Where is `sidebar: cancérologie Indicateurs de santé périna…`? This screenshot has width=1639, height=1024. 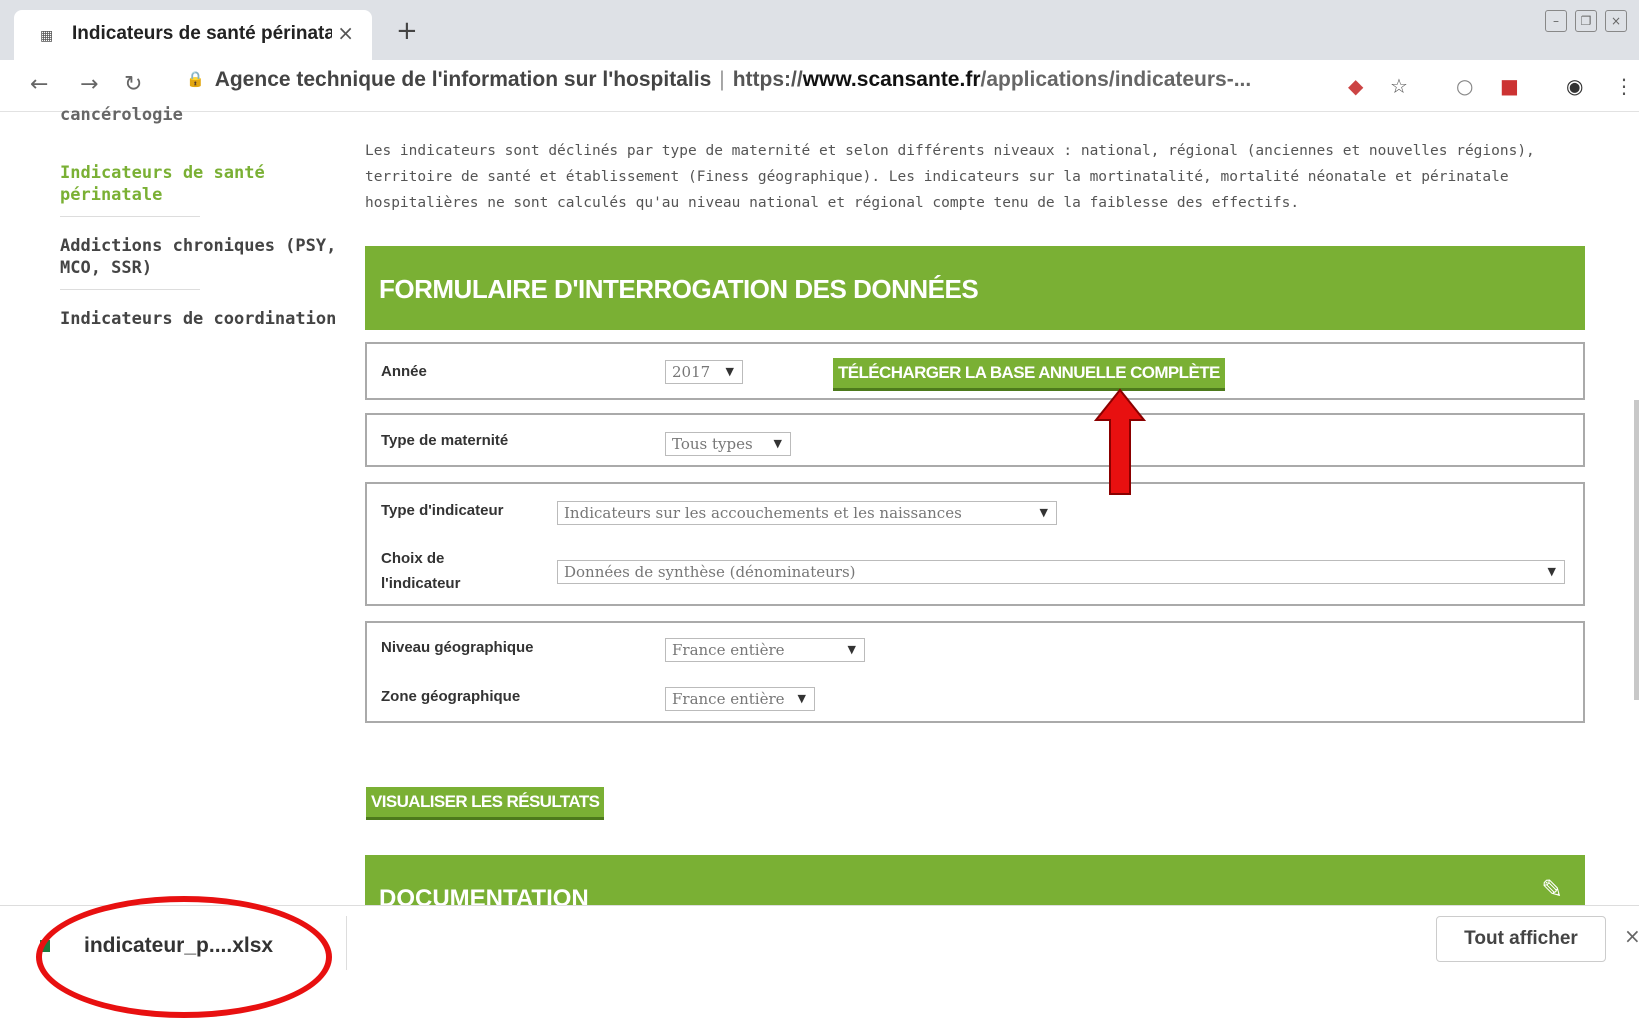 sidebar: cancérologie Indicateurs de santé périna… is located at coordinates (202, 231).